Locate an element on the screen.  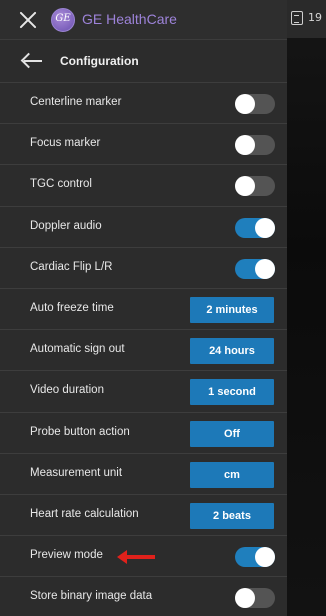
app-header: GE GE HealthCare is located at coordinates (143, 20).